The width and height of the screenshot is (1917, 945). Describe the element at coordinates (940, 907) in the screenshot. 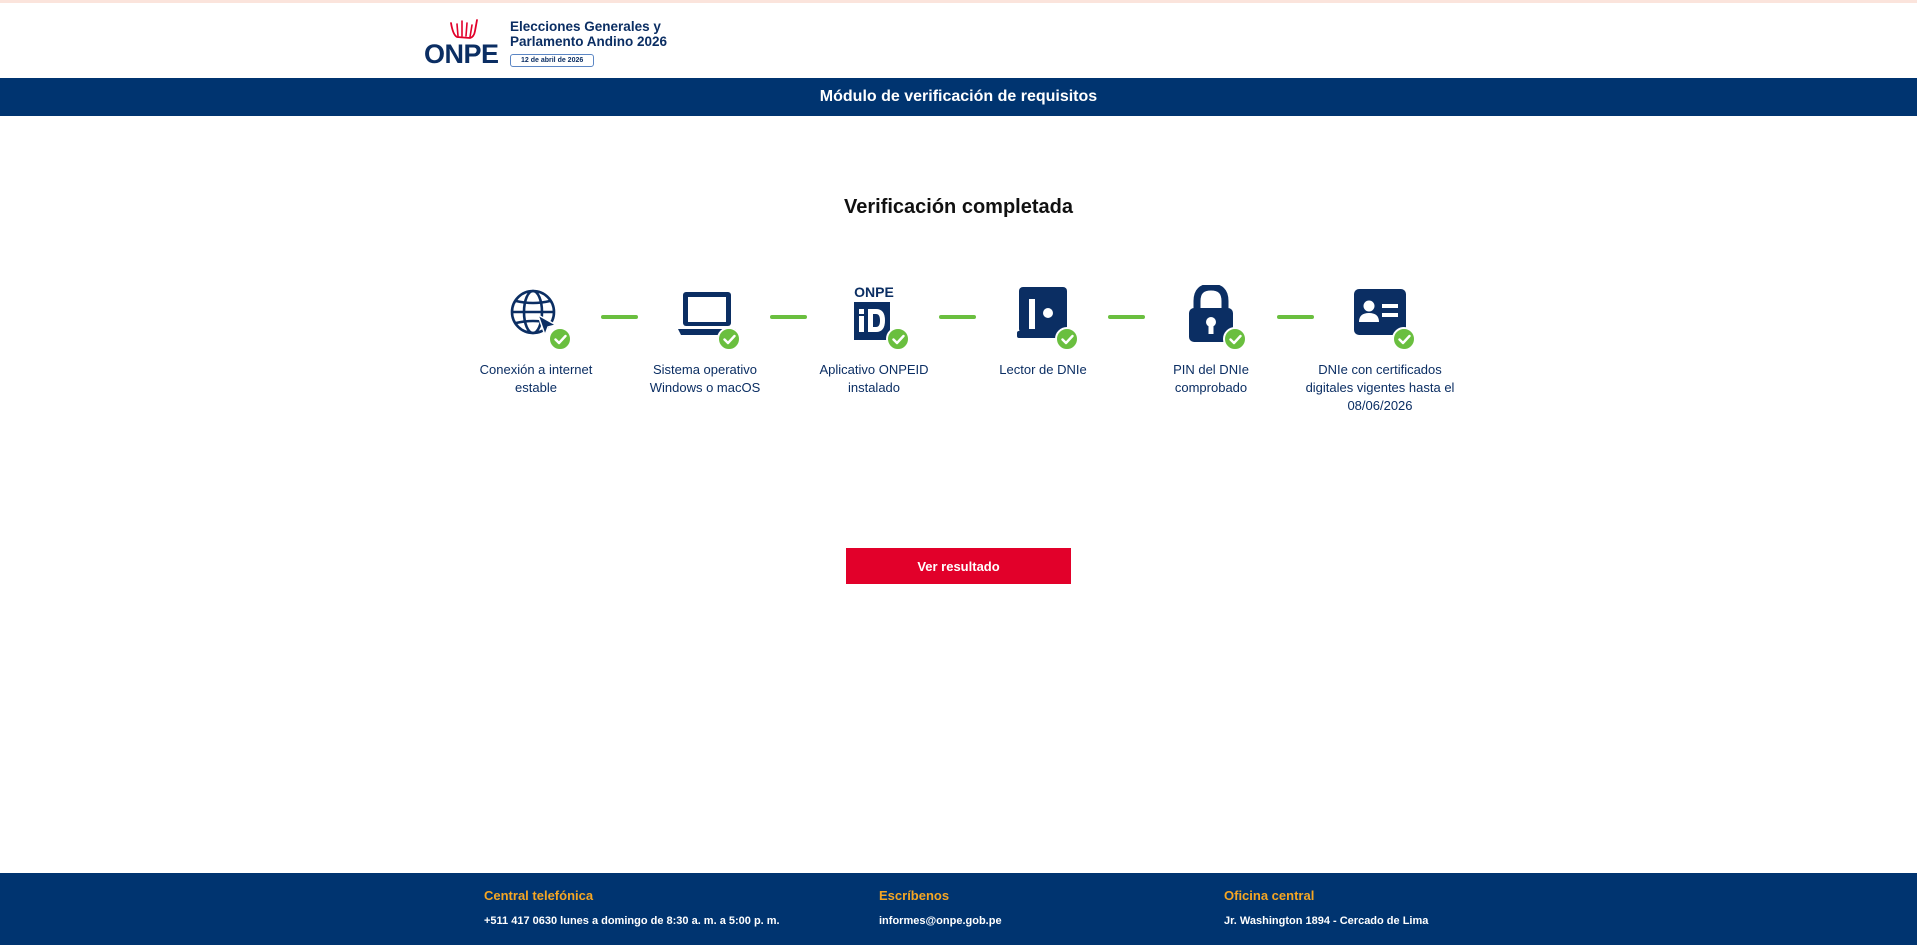

I see `footer-email-block: Escríbenos informes@onpe.gob.pe` at that location.